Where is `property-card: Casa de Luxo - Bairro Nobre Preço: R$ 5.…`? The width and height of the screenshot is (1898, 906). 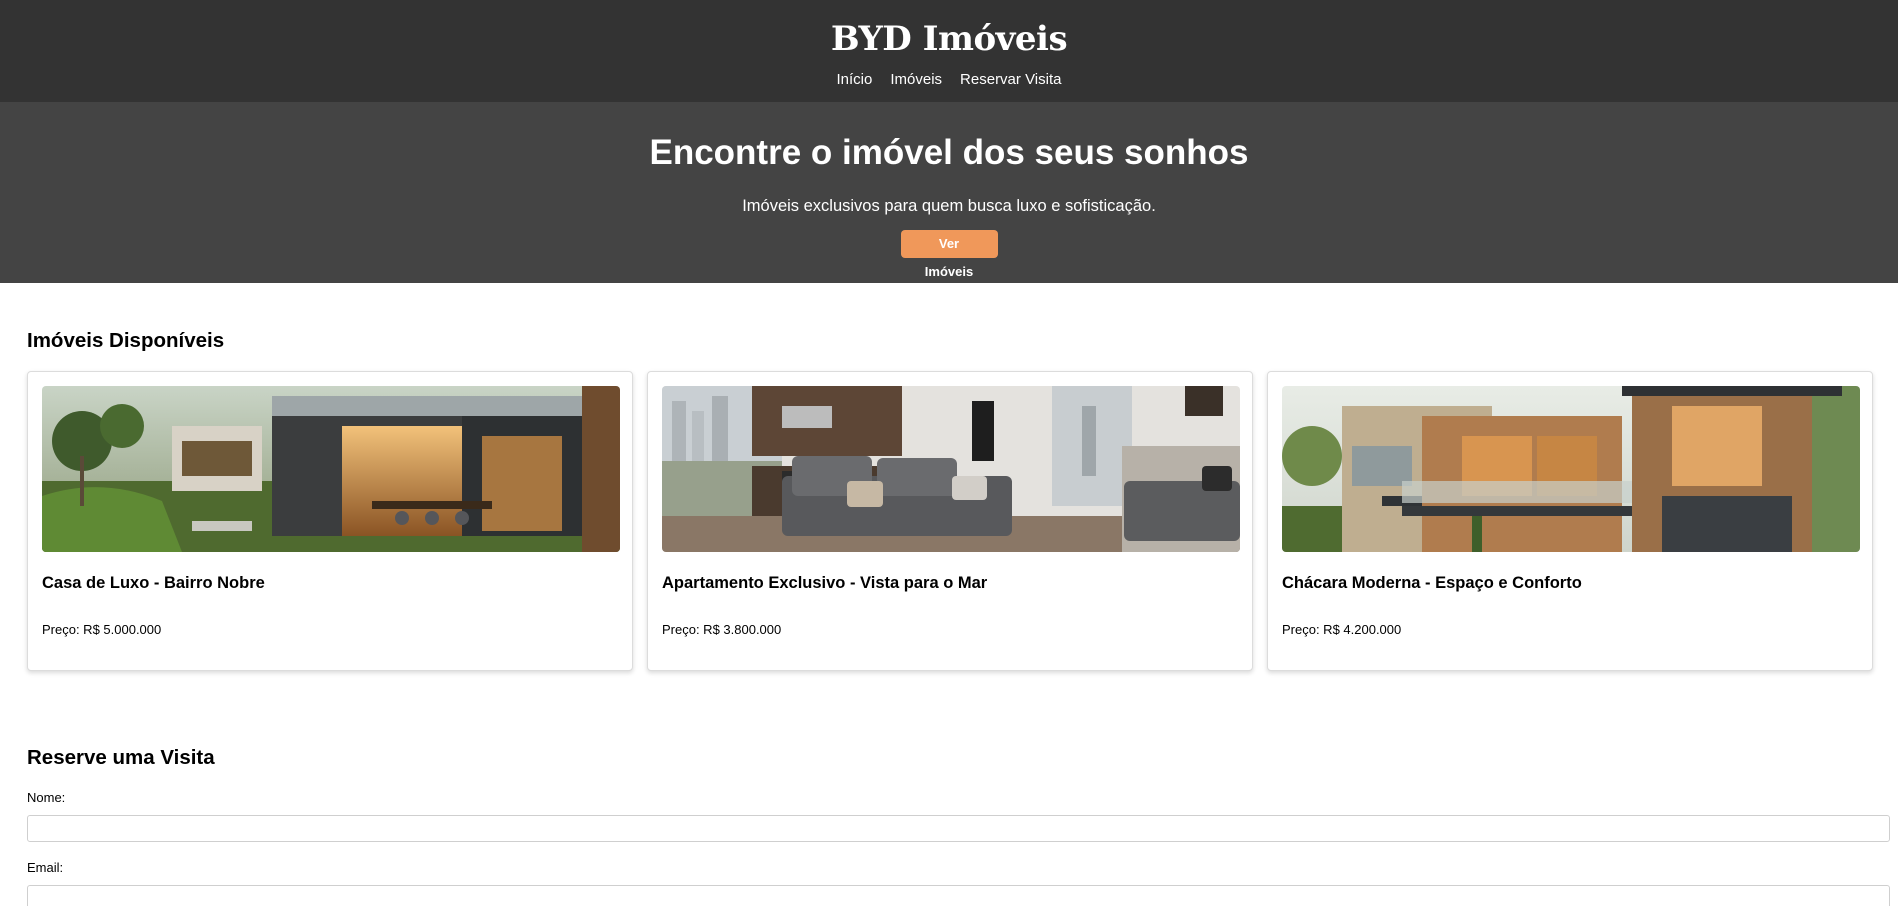 property-card: Casa de Luxo - Bairro Nobre Preço: R$ 5.… is located at coordinates (330, 521).